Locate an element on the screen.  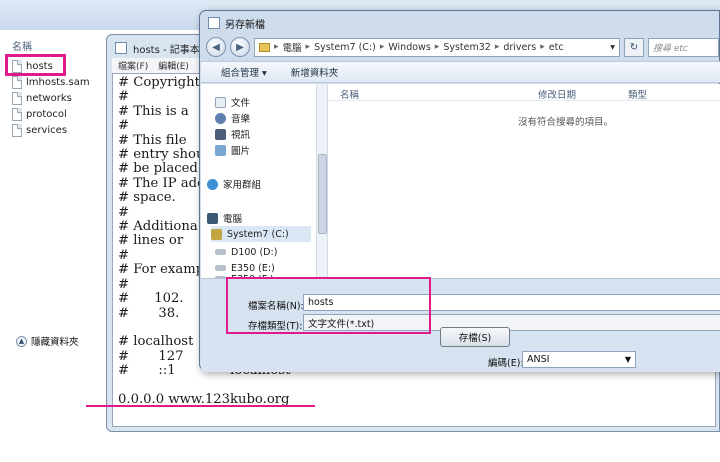
dialog-toolbar: 組合管理 ▾ 新增資料夾 is located at coordinates (460, 72).